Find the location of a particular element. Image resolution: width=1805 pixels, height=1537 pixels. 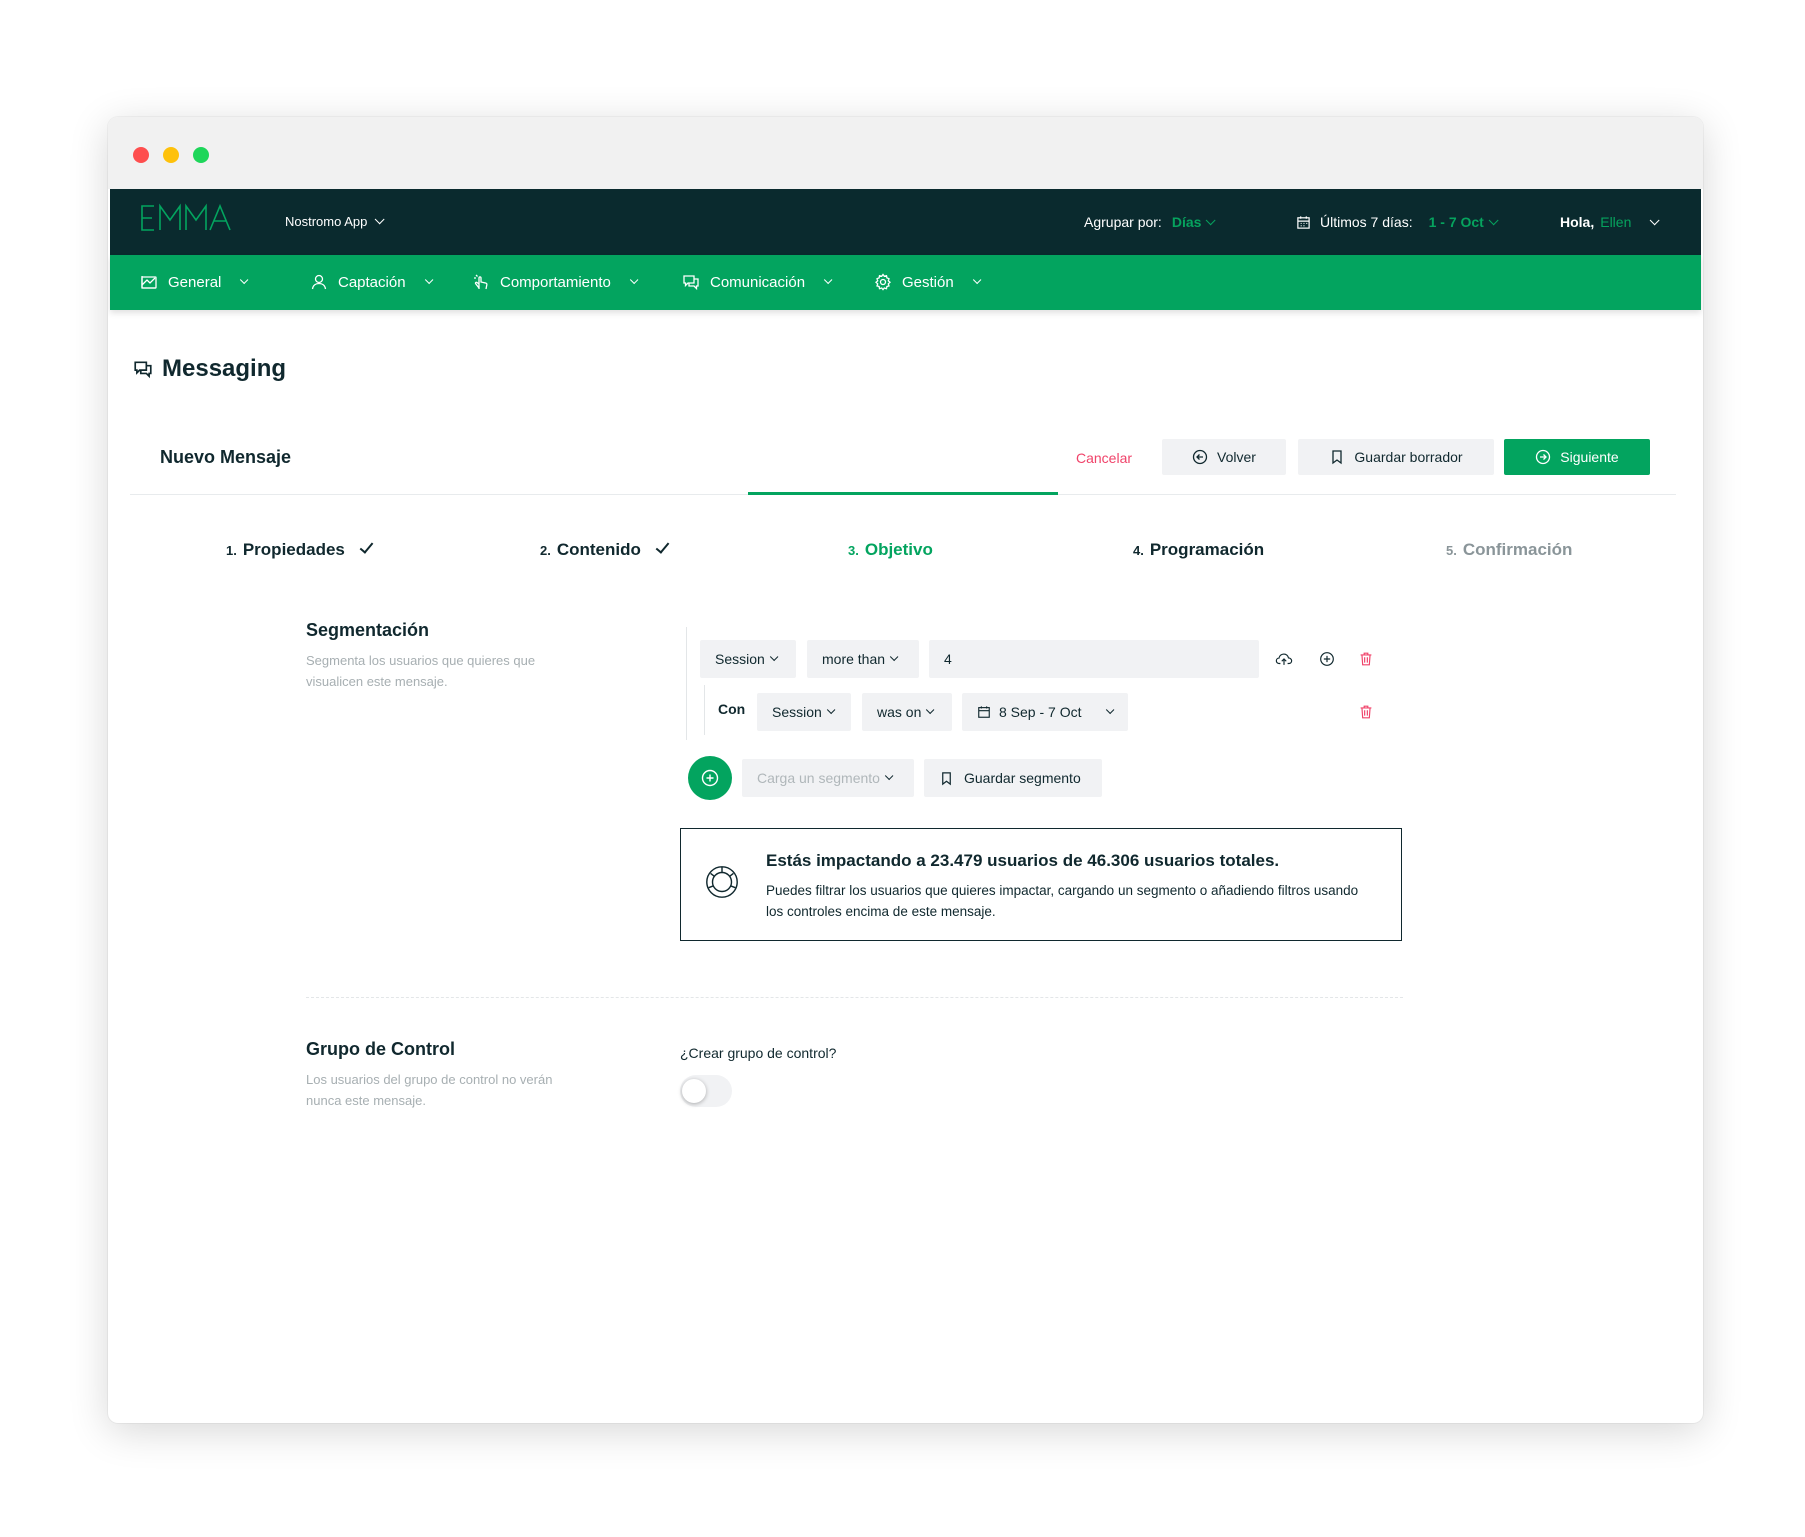

nav-item-captacion: Captación is located at coordinates (371, 282).